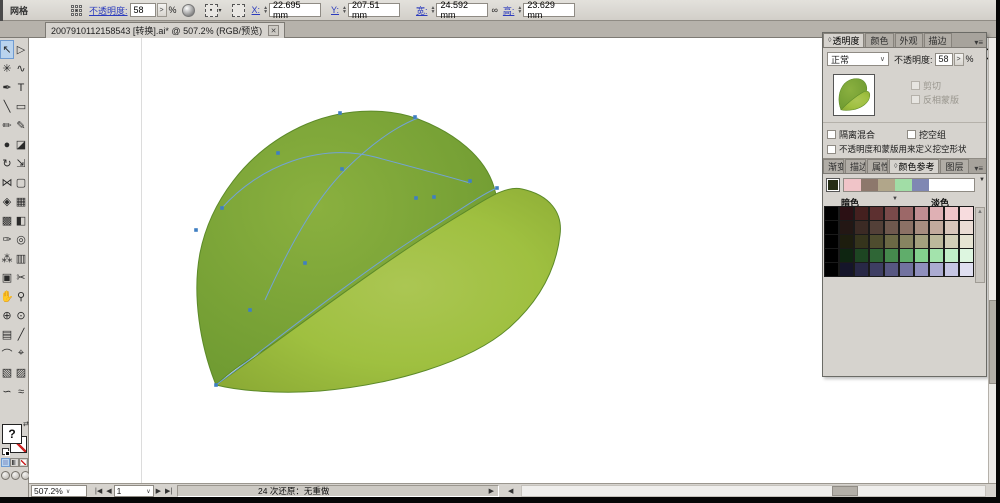 The height and width of the screenshot is (503, 1000). Describe the element at coordinates (935, 99) in the screenshot. I see `invert-mask-checkbox: 反相蒙版` at that location.